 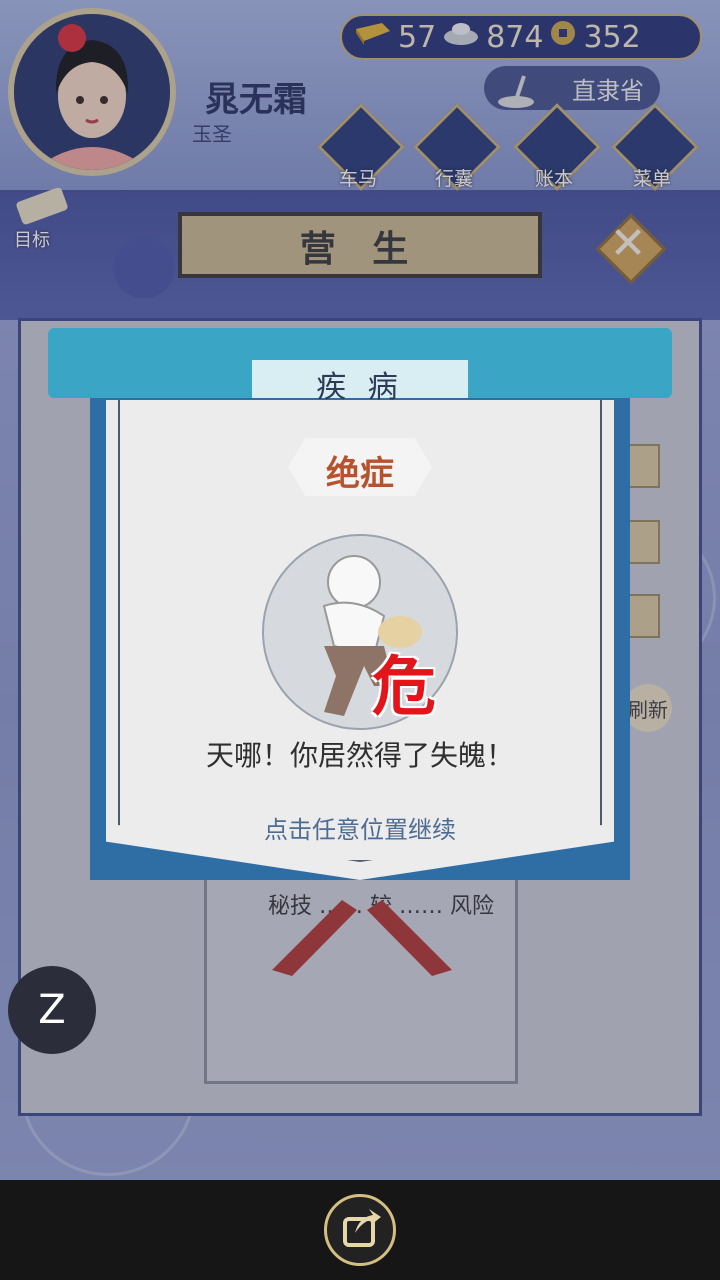 I want to click on modal-title: 疾 病, so click(x=360, y=387).